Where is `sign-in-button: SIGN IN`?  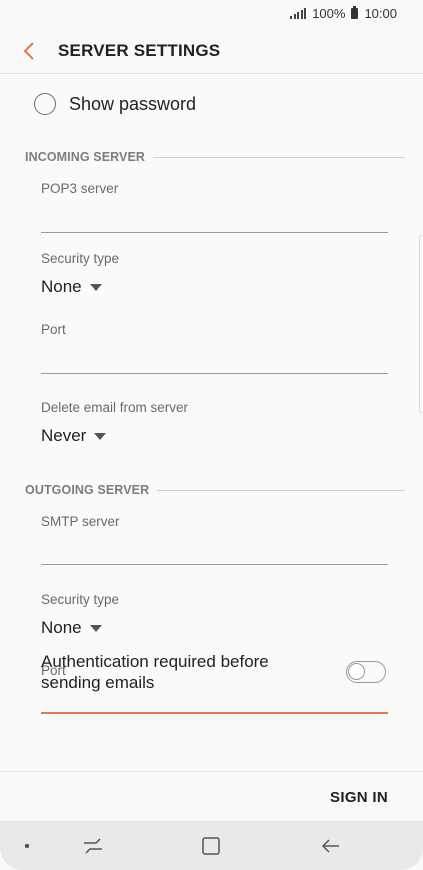
sign-in-button: SIGN IN is located at coordinates (359, 797).